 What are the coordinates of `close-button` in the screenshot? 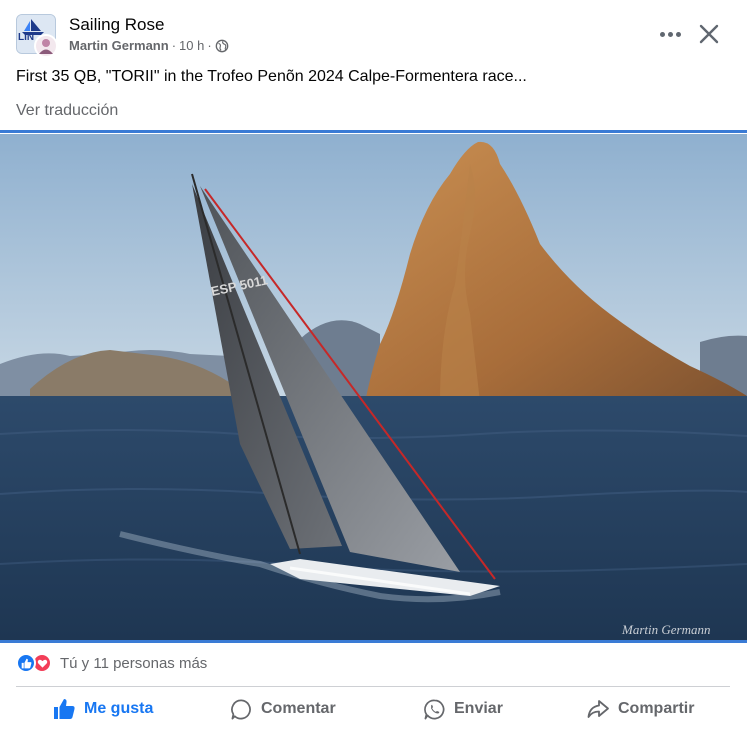 It's located at (709, 34).